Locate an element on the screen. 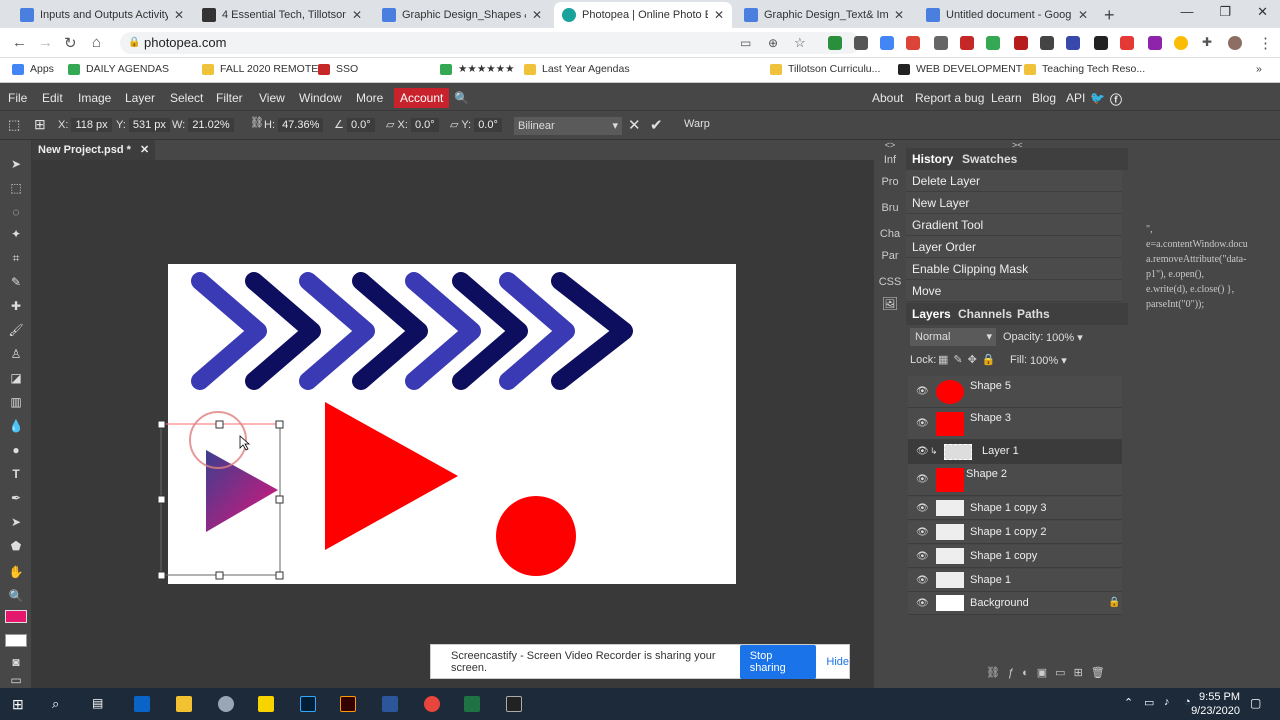 The width and height of the screenshot is (1280, 720). history-item: Move is located at coordinates (1014, 291).